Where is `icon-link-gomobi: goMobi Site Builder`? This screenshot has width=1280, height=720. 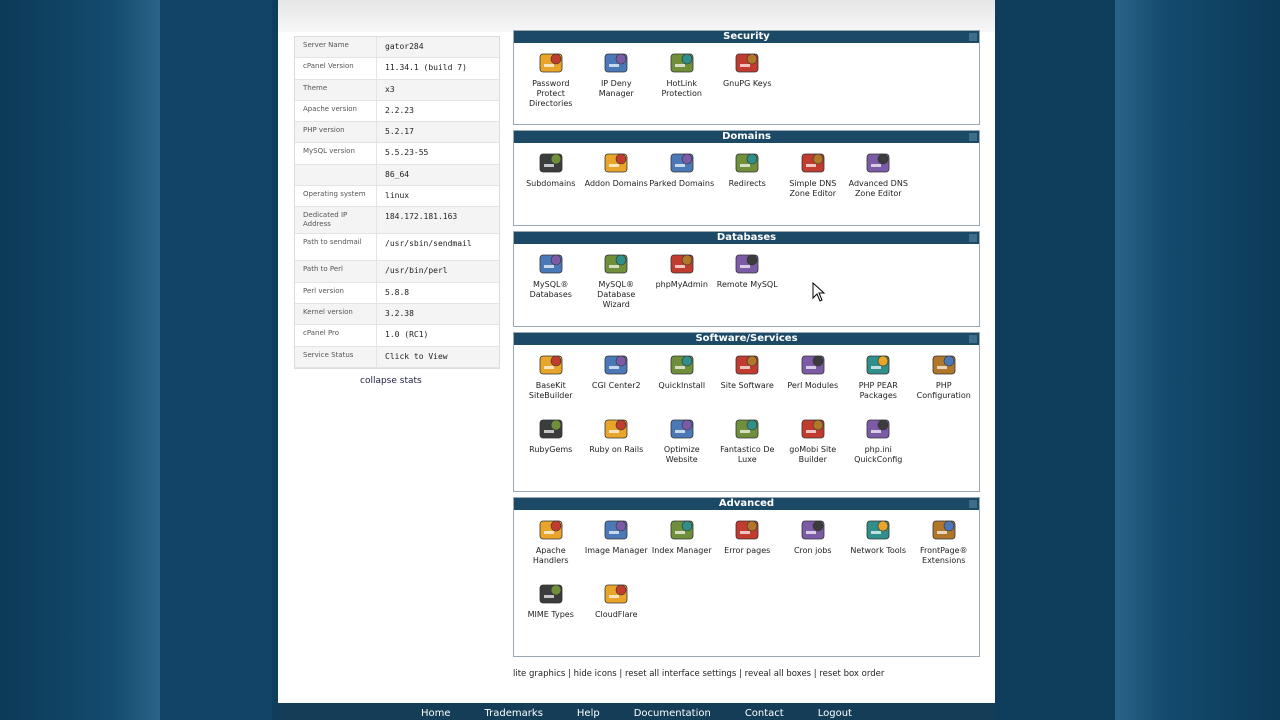
icon-link-gomobi: goMobi Site Builder is located at coordinates (813, 447).